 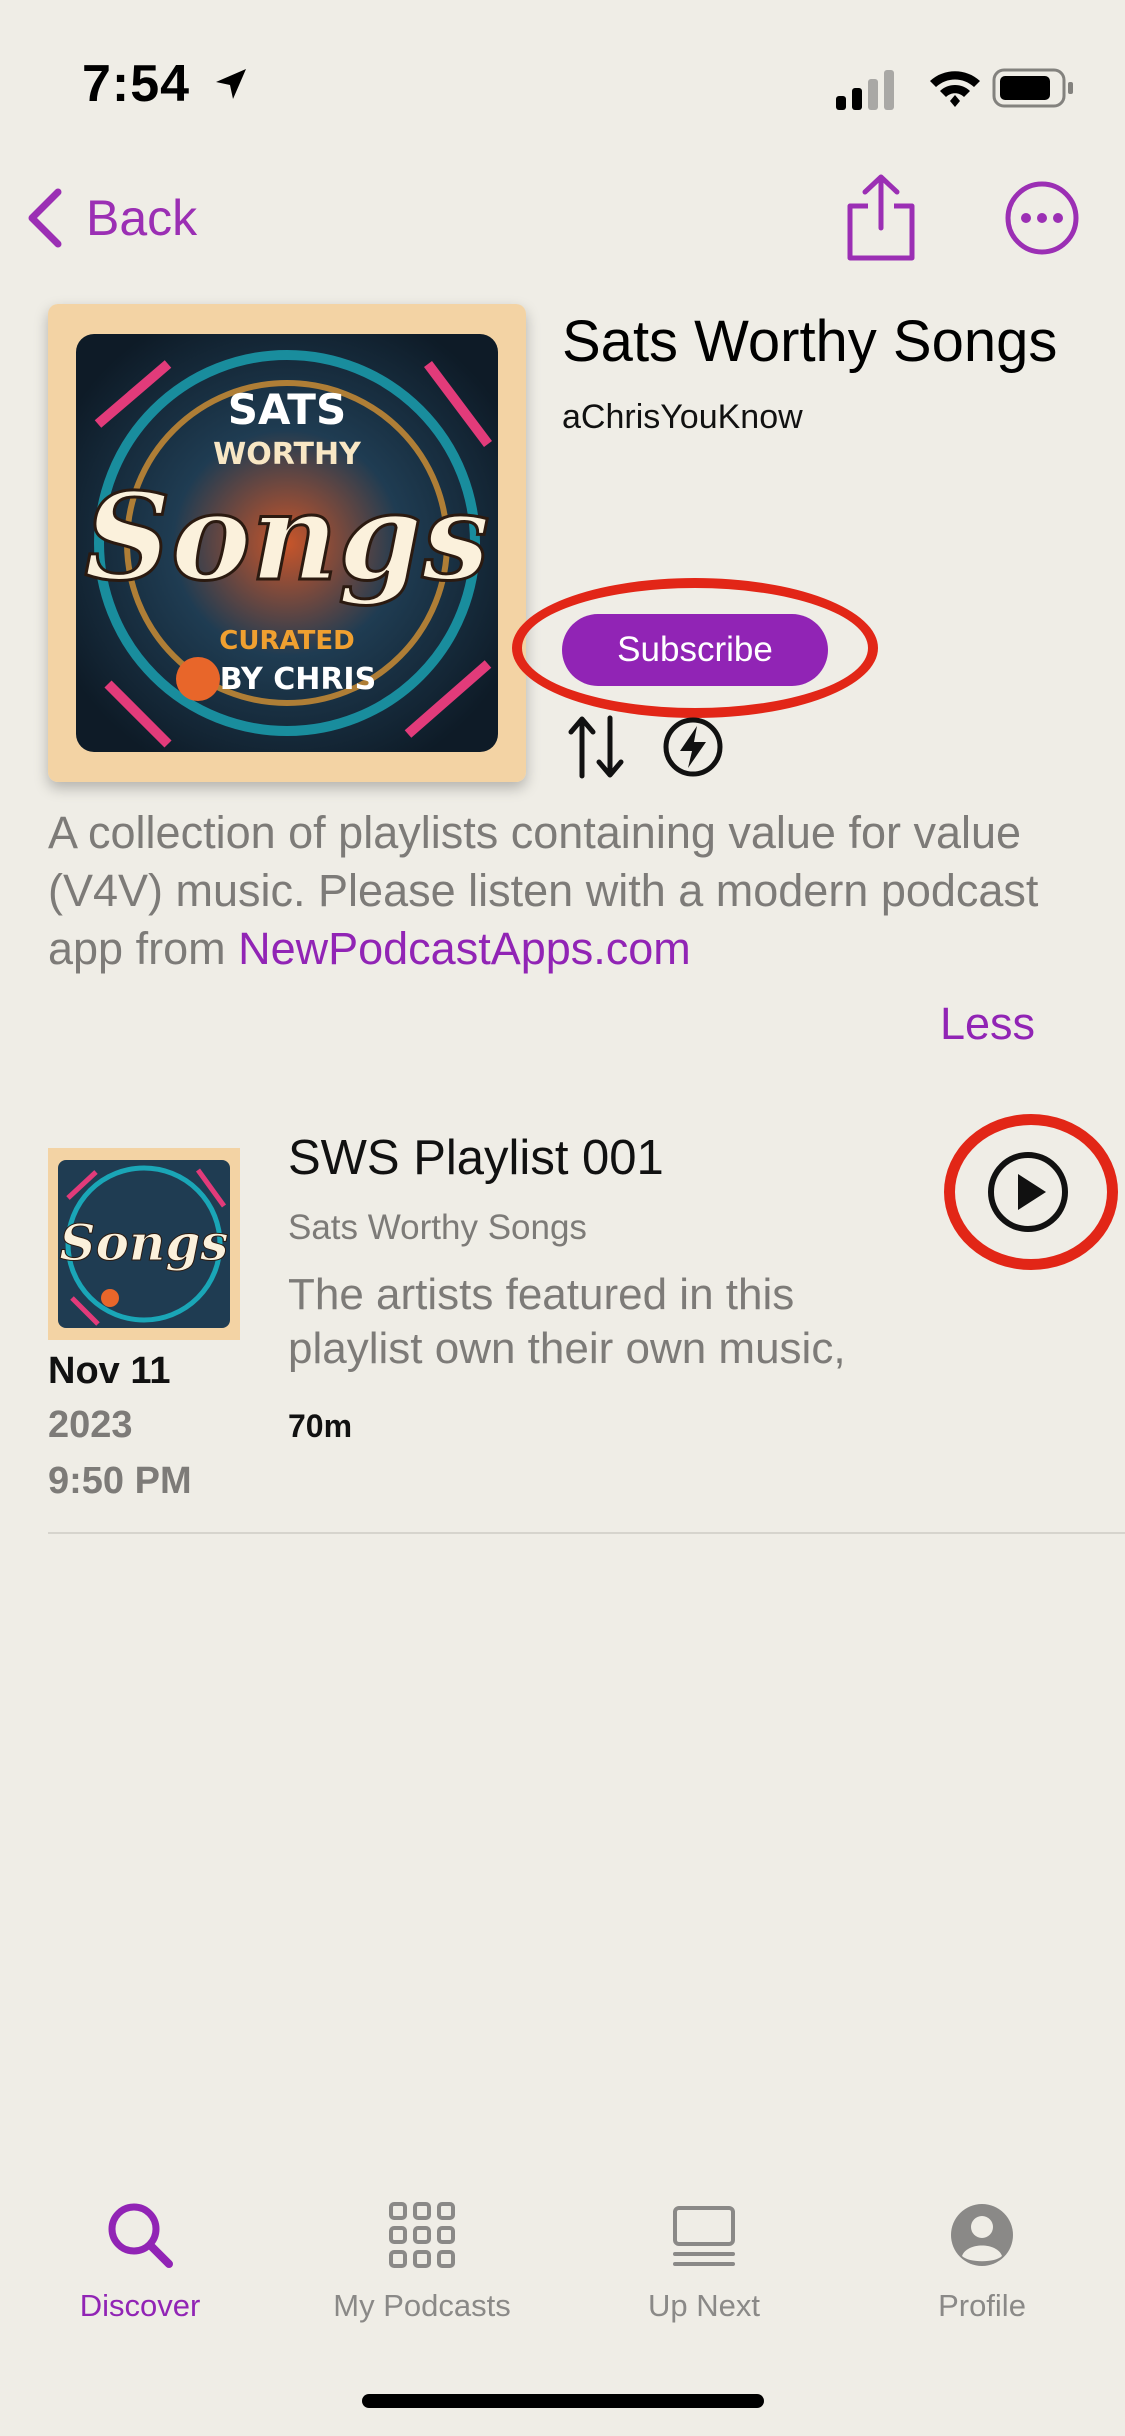 What do you see at coordinates (90, 1425) in the screenshot?
I see `episode-year: 2023` at bounding box center [90, 1425].